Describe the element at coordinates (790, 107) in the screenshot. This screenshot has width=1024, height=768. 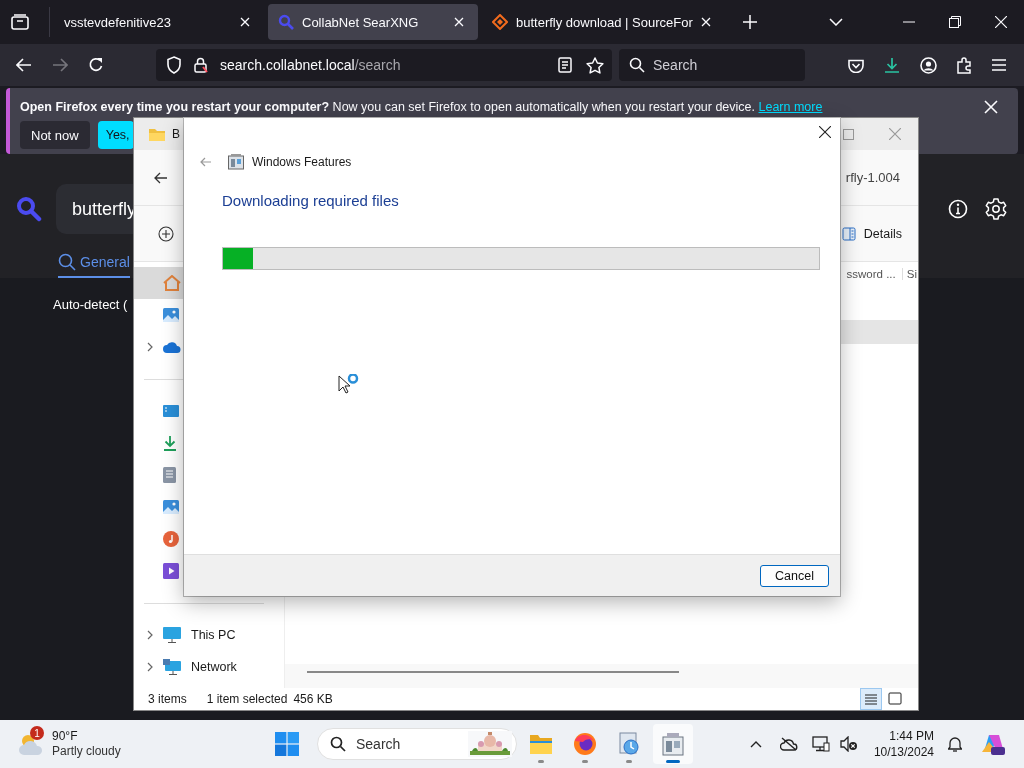
I see `learn-more-link: Learn more` at that location.